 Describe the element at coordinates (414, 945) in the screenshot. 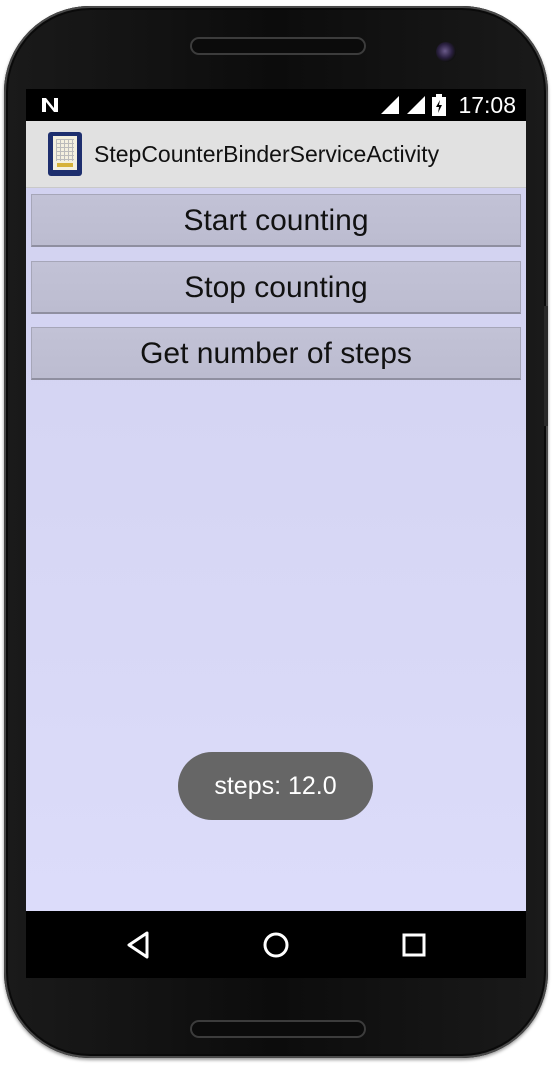

I see `recents-icon` at that location.